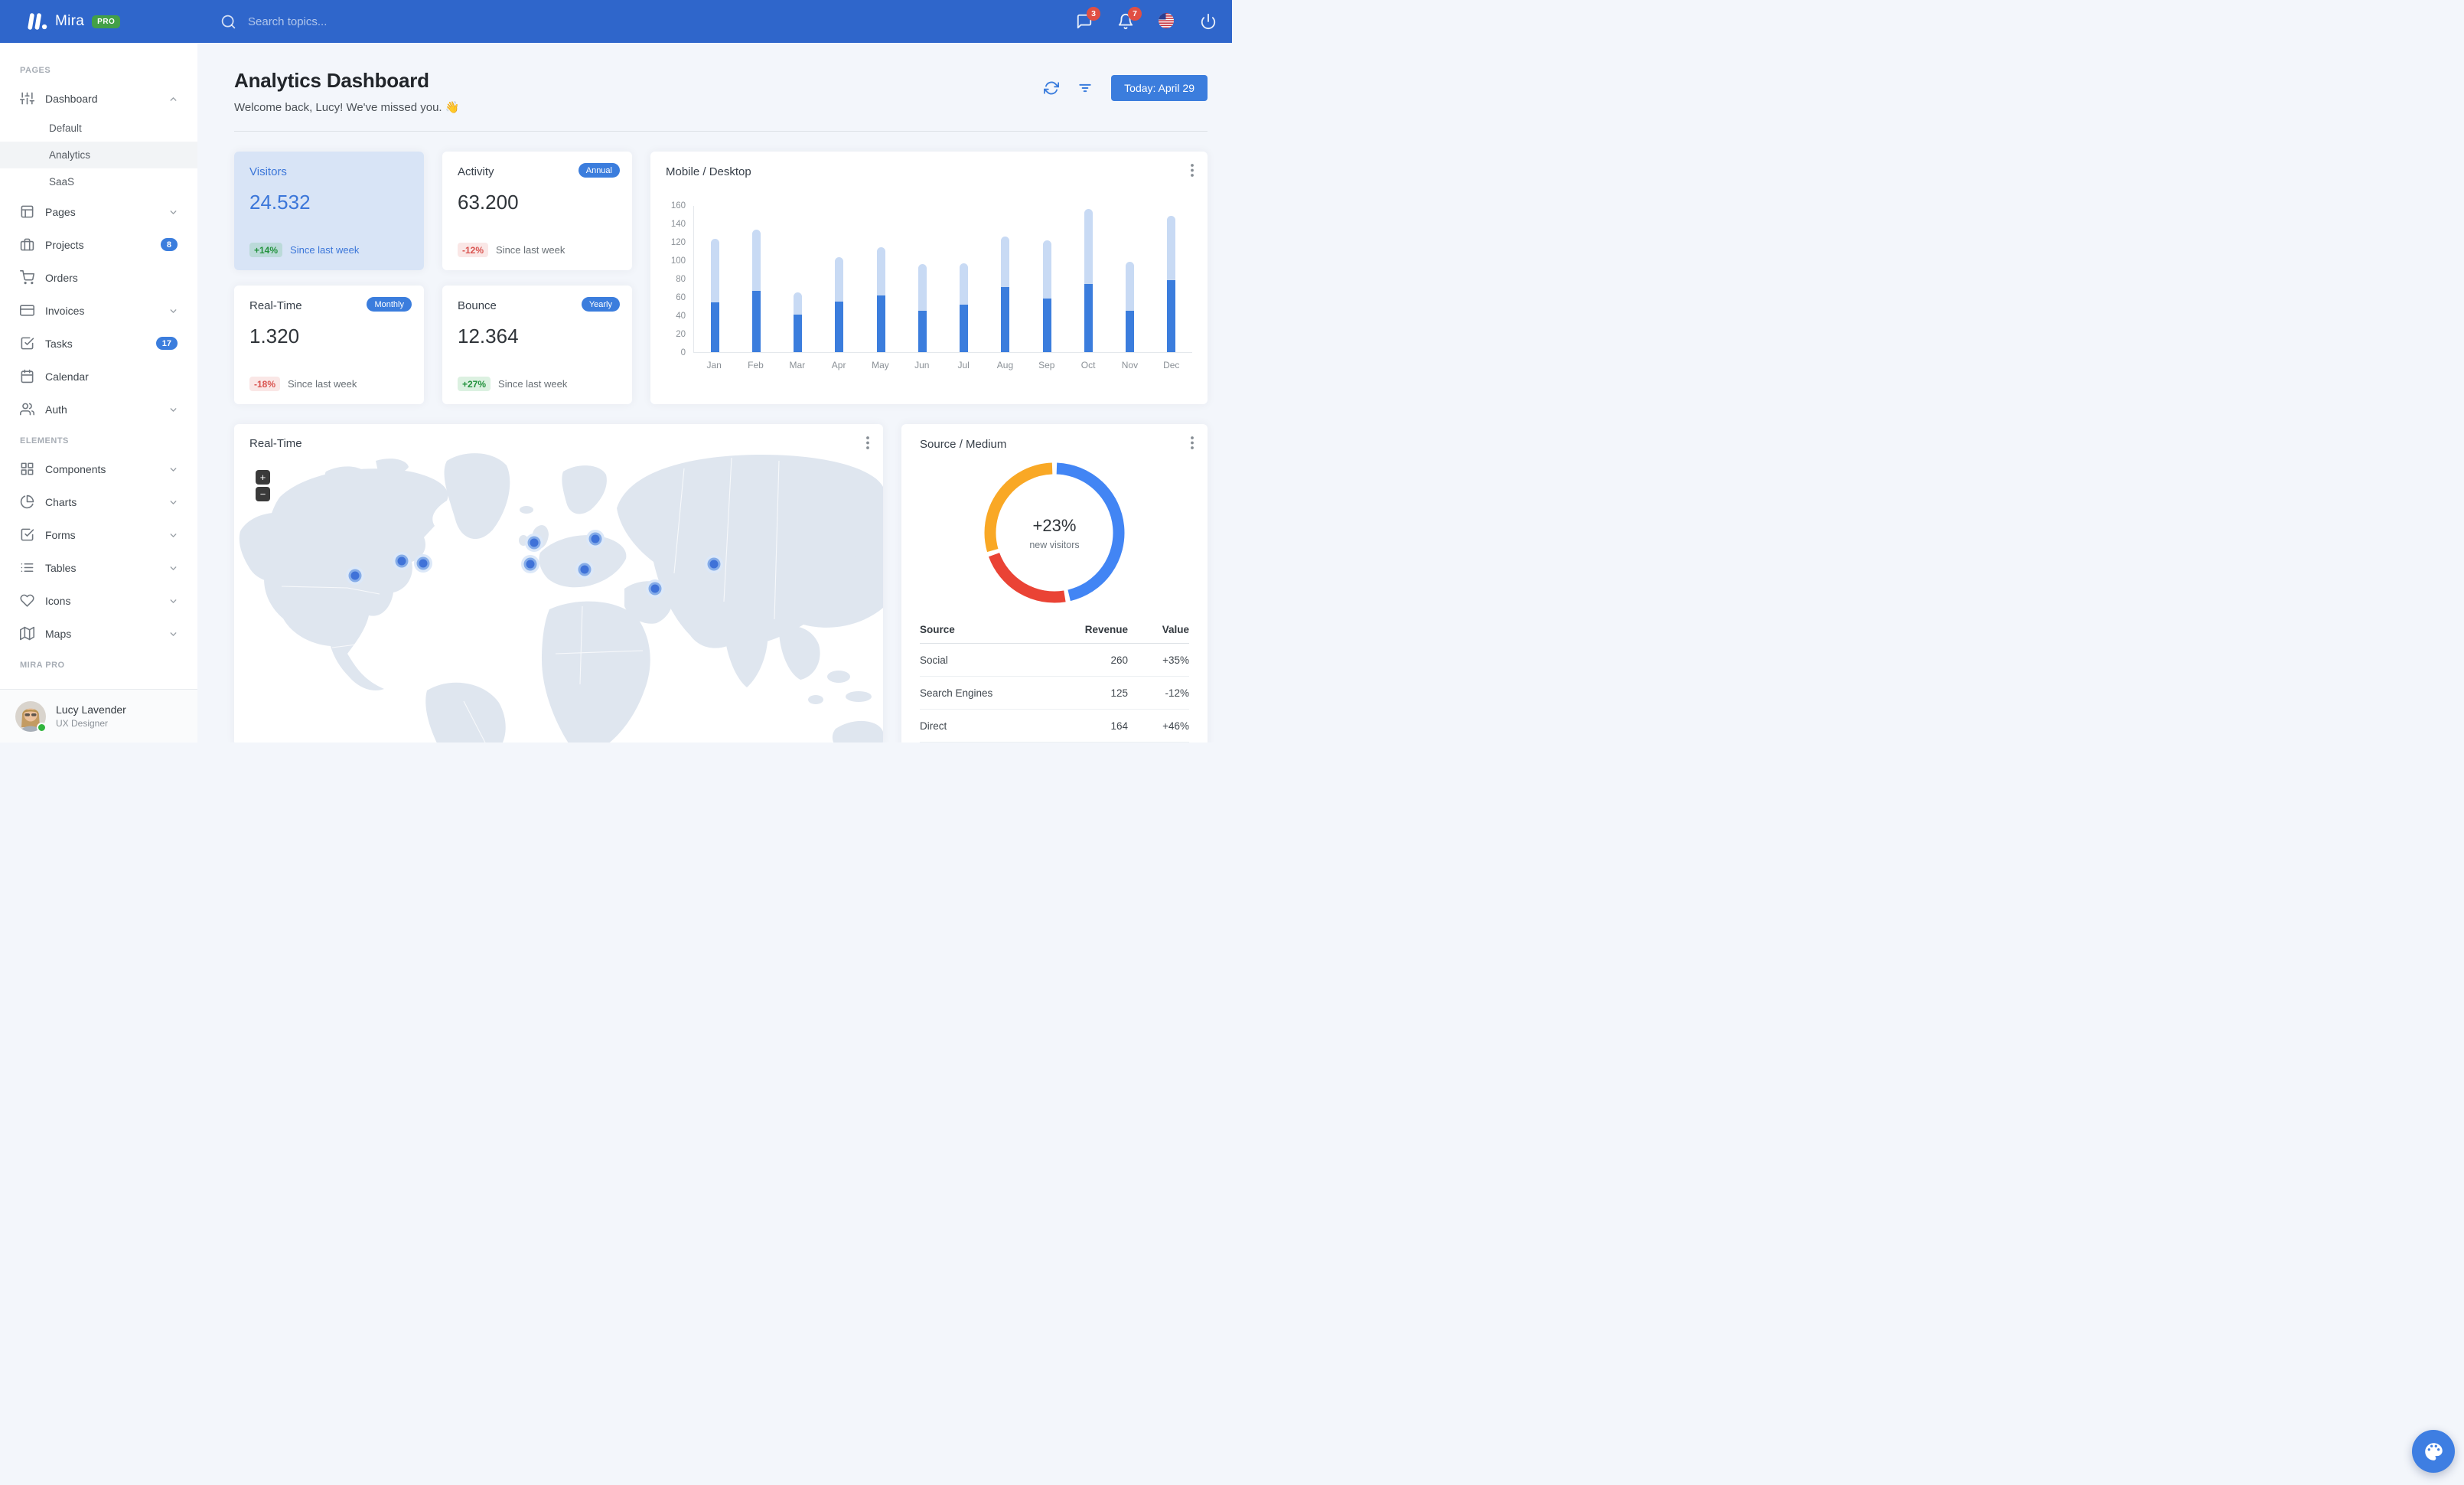 This screenshot has width=2464, height=1485. Describe the element at coordinates (98, 600) in the screenshot. I see `sidebar-item-icons: Icons` at that location.